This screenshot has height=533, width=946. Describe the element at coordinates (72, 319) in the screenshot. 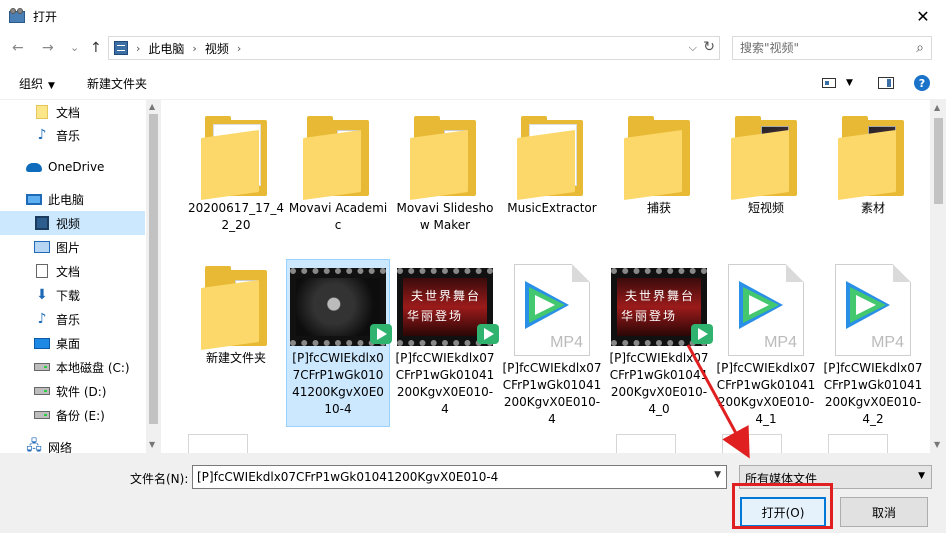

I see `sidebar-item-music: ♪ 音乐` at that location.